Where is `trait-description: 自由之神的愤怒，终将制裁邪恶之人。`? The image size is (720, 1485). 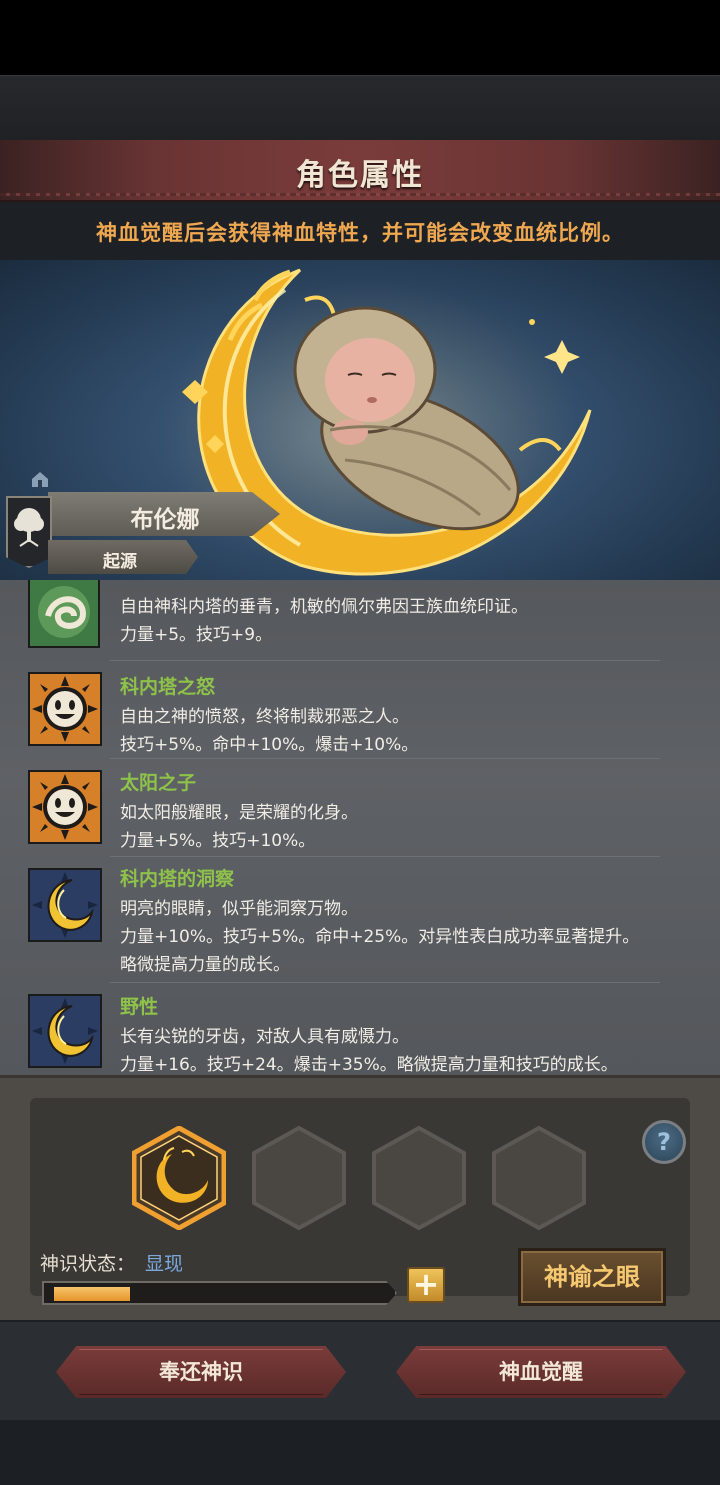
trait-description: 自由之神的愤怒，终将制裁邪恶之人。 is located at coordinates (264, 717).